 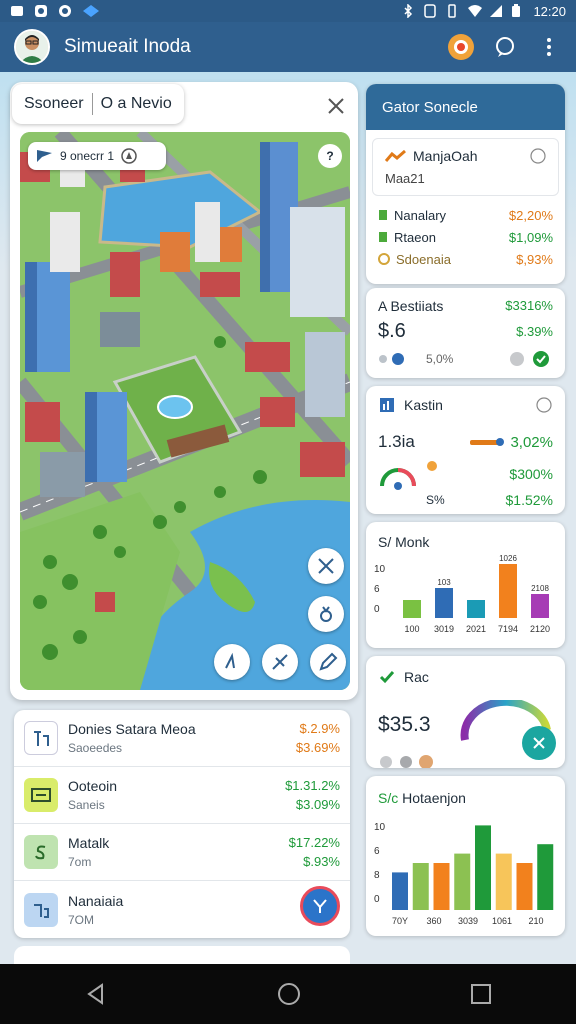 I want to click on summary-title-row: ManjaOah, so click(x=465, y=156).